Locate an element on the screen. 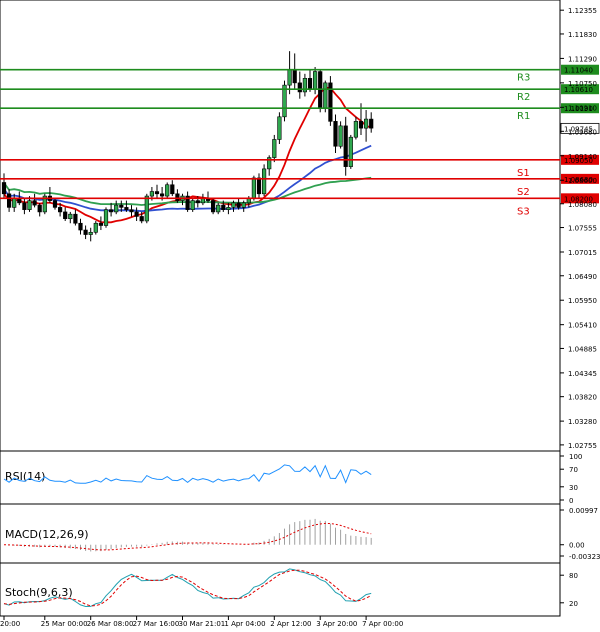  price-tick-label: 1.05410 is located at coordinates (582, 326).